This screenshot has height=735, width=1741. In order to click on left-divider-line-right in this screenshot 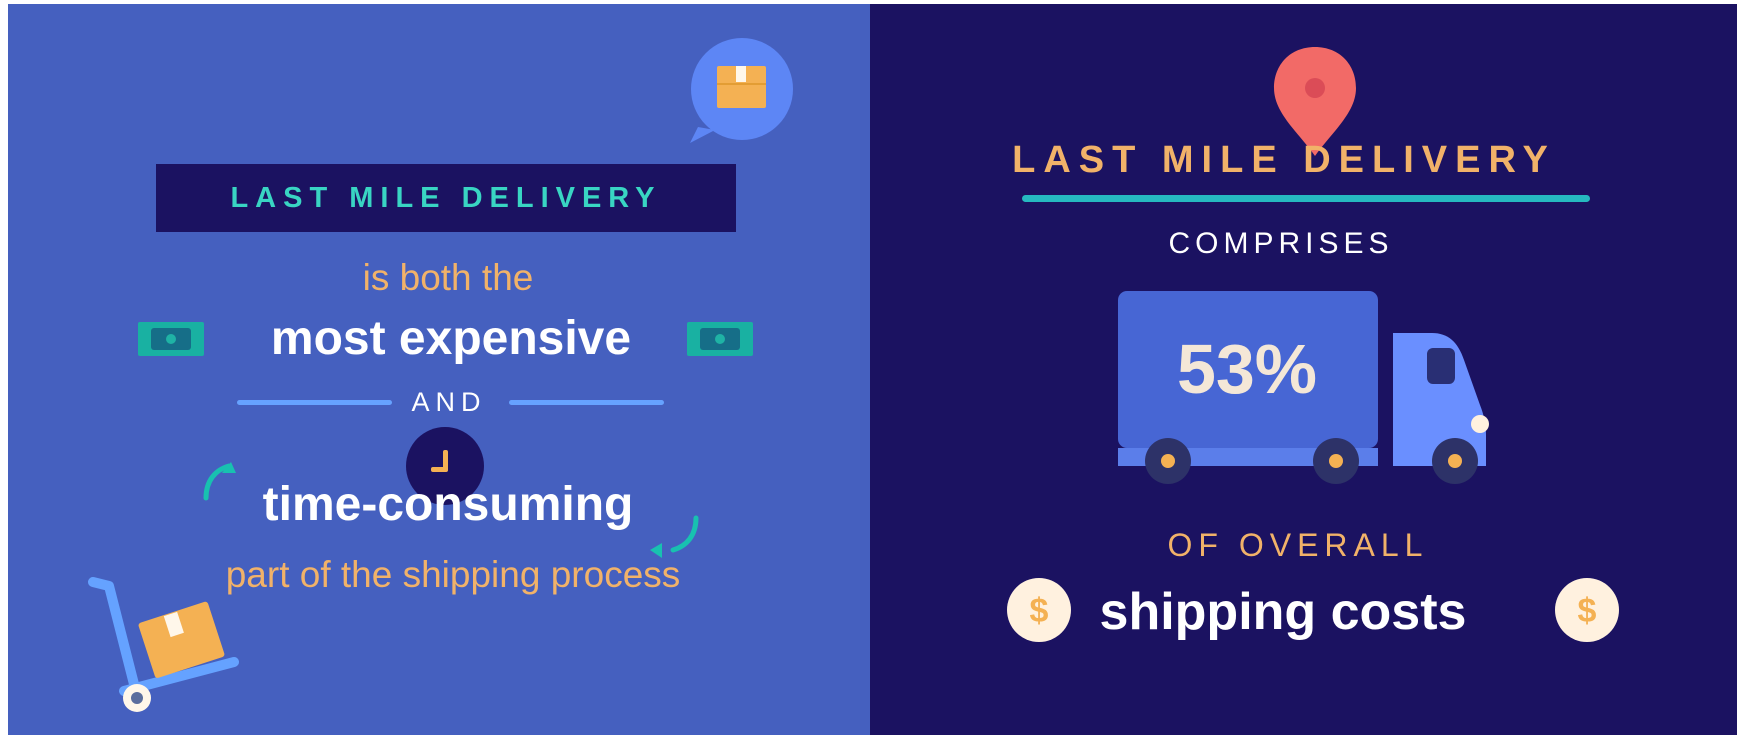, I will do `click(586, 402)`.